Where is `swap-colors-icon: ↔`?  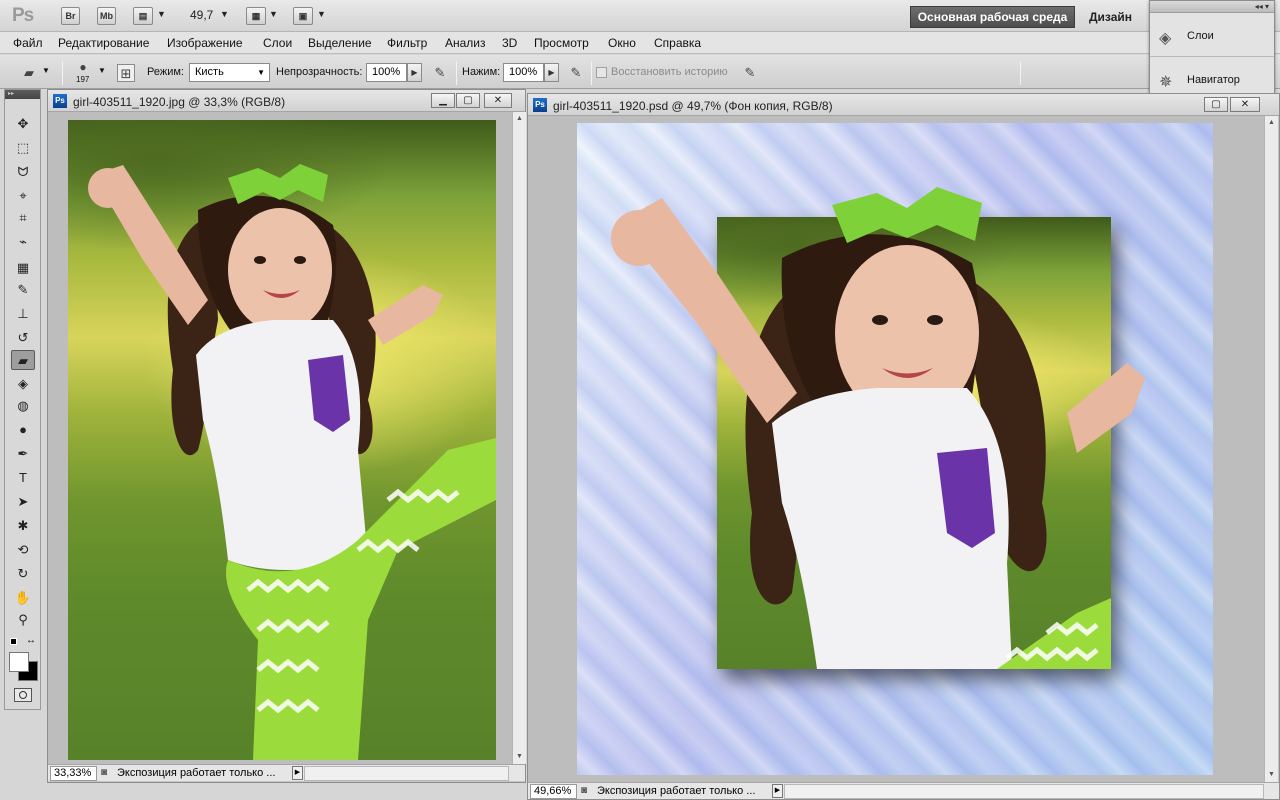
swap-colors-icon: ↔ is located at coordinates (31, 640).